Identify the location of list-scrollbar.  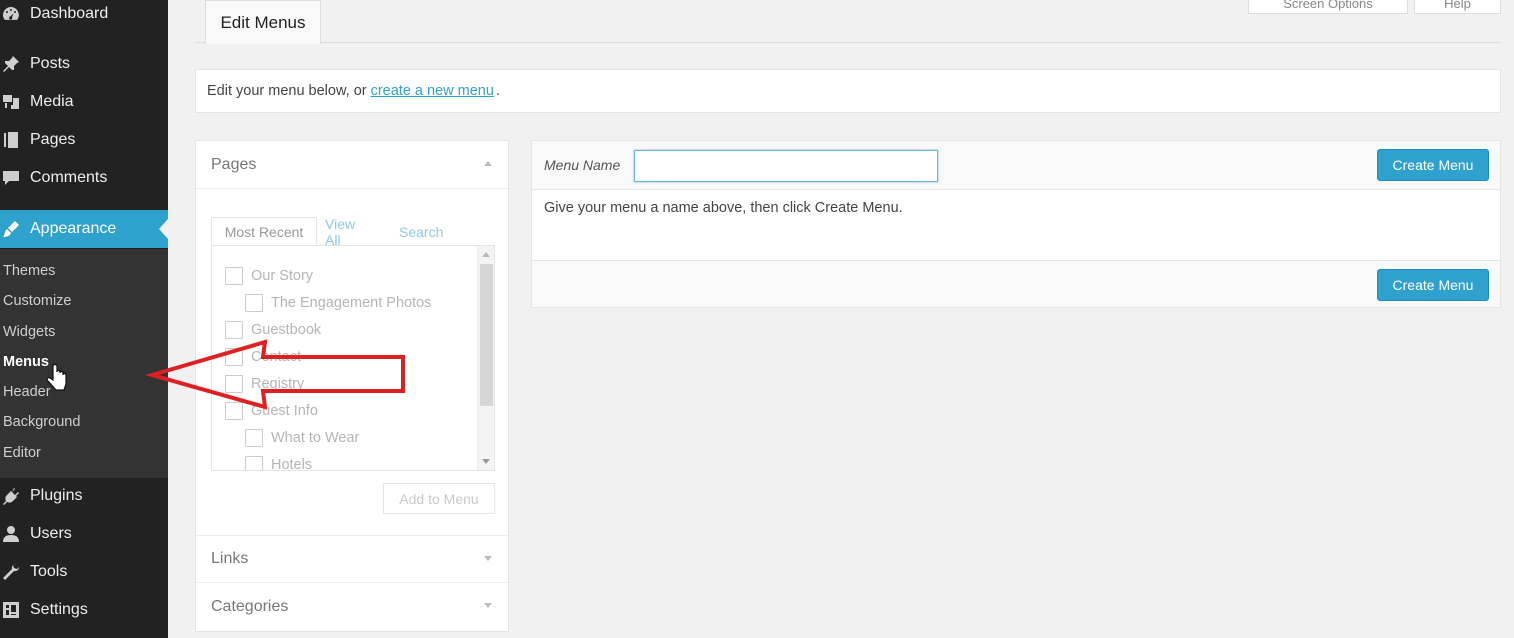
(485, 358).